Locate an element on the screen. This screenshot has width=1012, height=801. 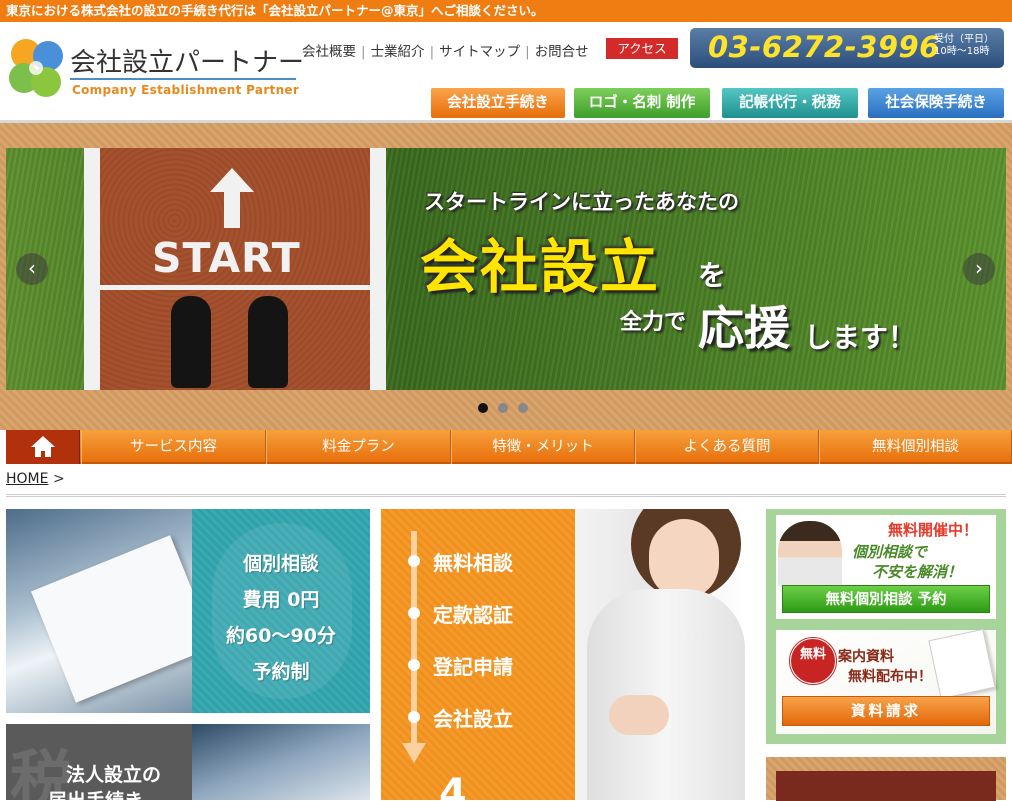
logo-underline is located at coordinates (183, 79).